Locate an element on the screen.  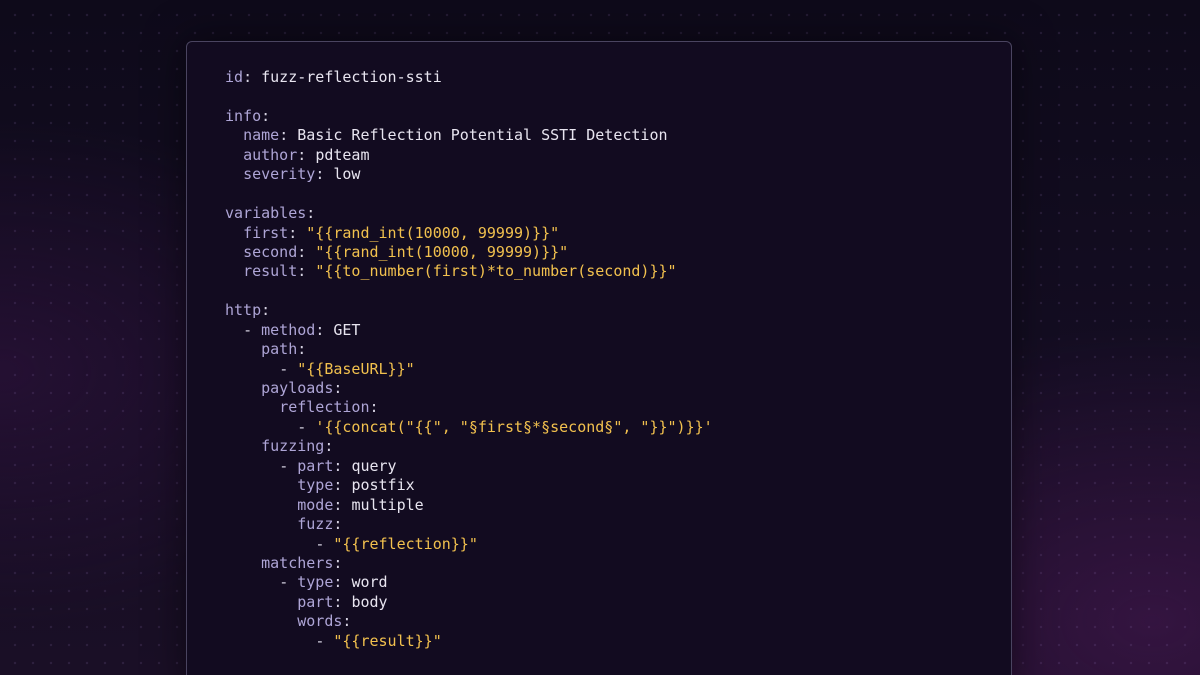
yaml-value: query is located at coordinates (374, 465).